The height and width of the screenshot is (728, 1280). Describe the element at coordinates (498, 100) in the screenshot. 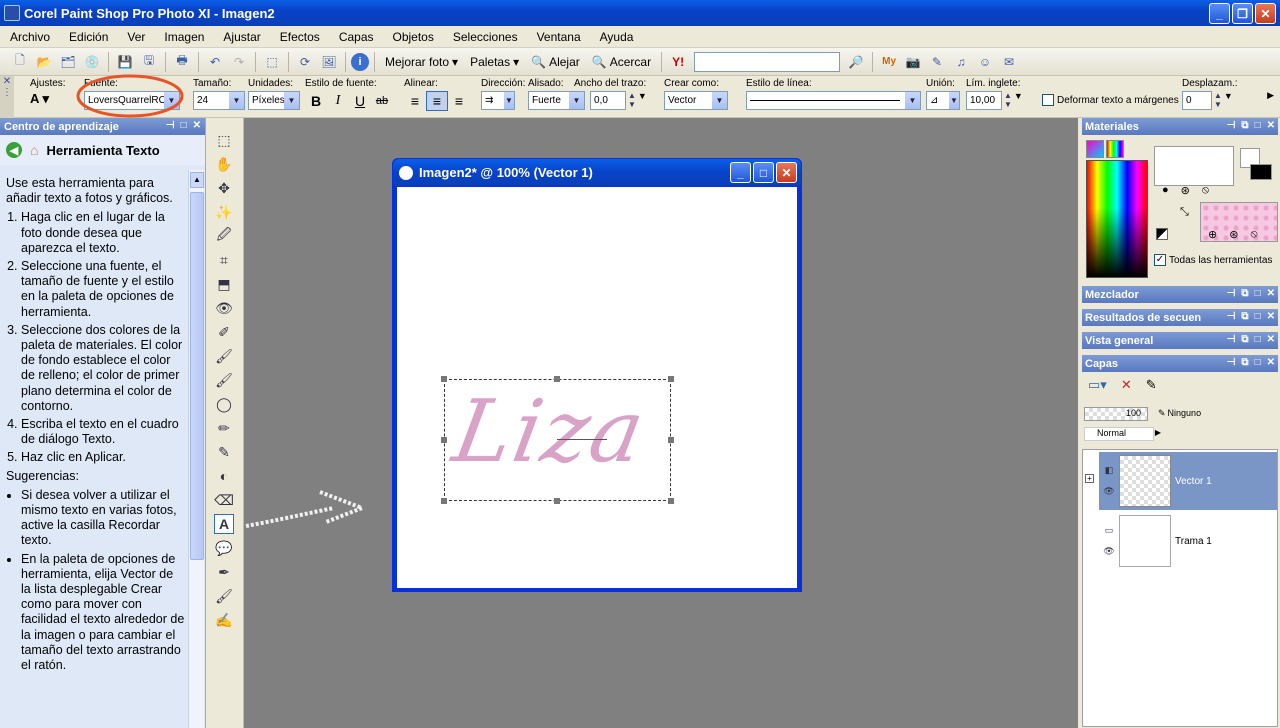

I see `direction-select: ⇉ ▼` at that location.